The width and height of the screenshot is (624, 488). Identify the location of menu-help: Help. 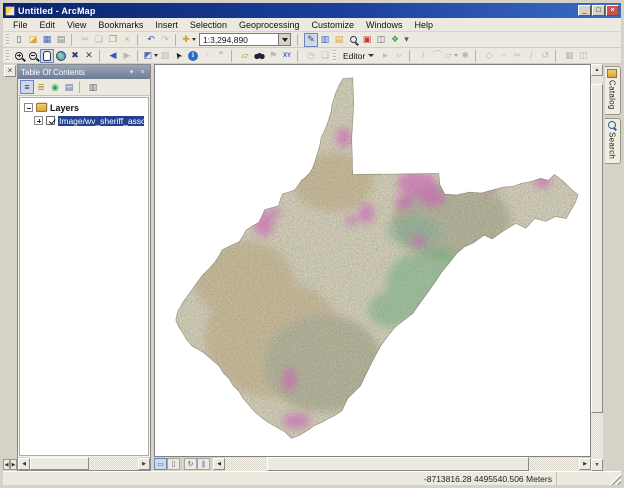
(424, 25).